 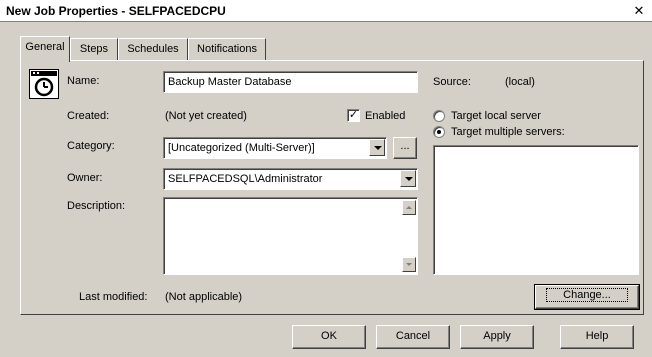 What do you see at coordinates (290, 82) in the screenshot?
I see `name-input: Backup Master Database` at bounding box center [290, 82].